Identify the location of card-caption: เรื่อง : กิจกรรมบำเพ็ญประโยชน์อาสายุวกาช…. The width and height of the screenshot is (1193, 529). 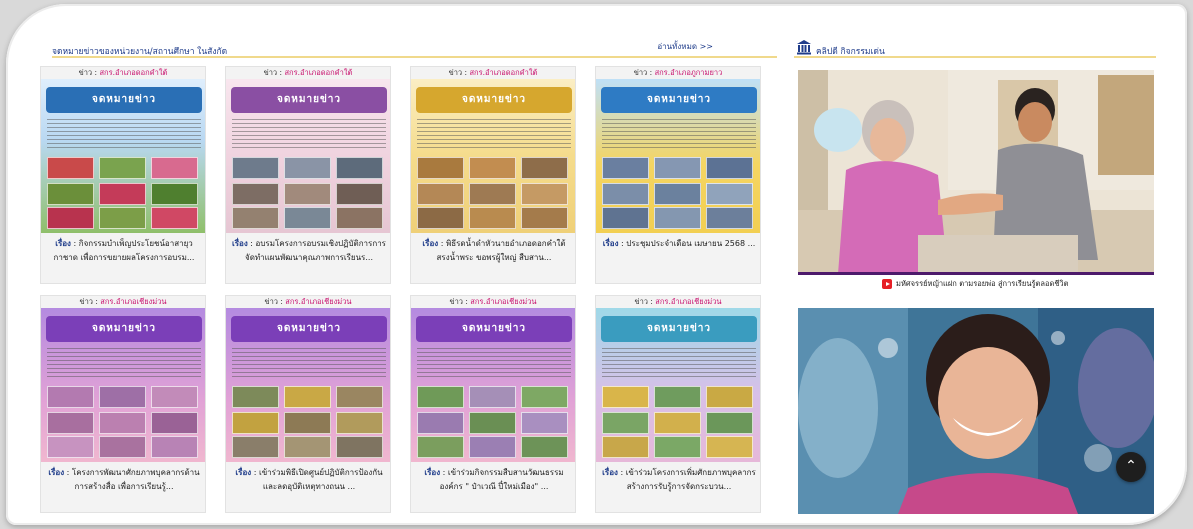
(124, 251).